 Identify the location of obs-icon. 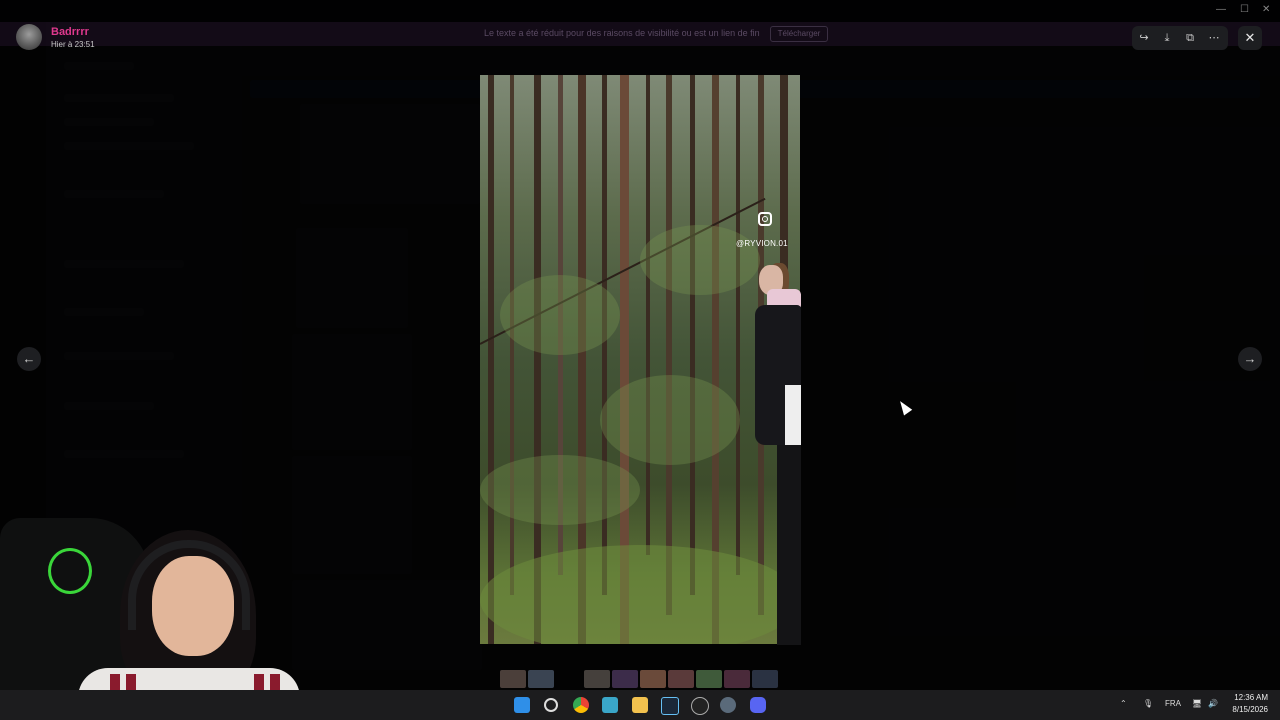
(700, 706).